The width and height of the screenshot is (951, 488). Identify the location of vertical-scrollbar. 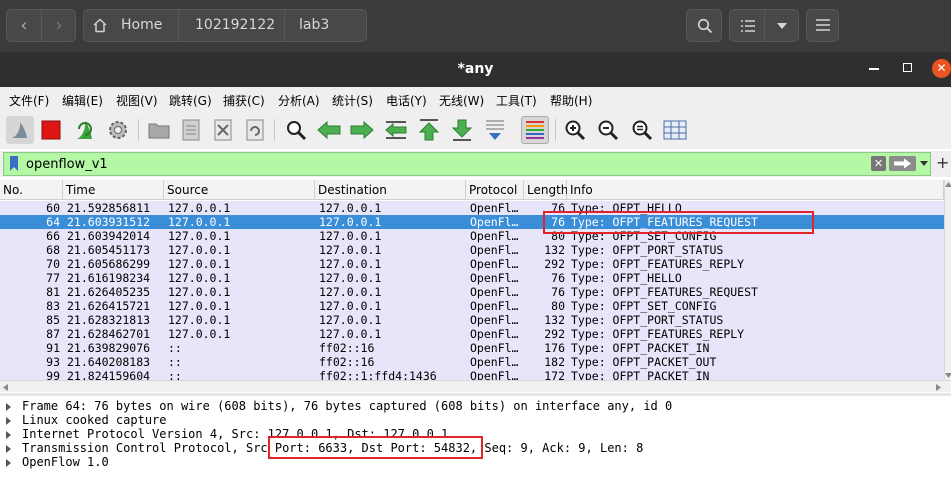
(947, 280).